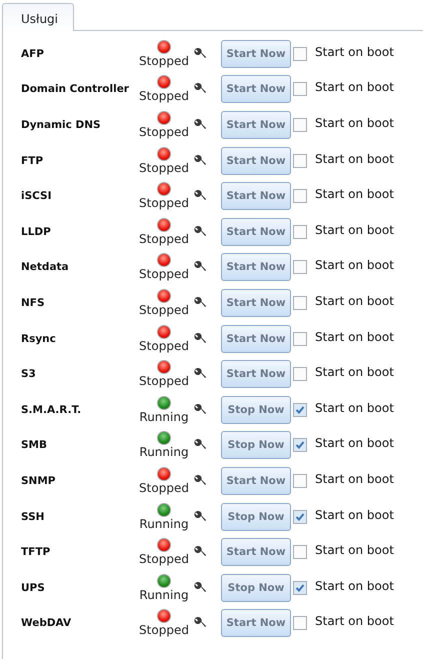 This screenshot has height=659, width=423. I want to click on service-name: UPS, so click(33, 588).